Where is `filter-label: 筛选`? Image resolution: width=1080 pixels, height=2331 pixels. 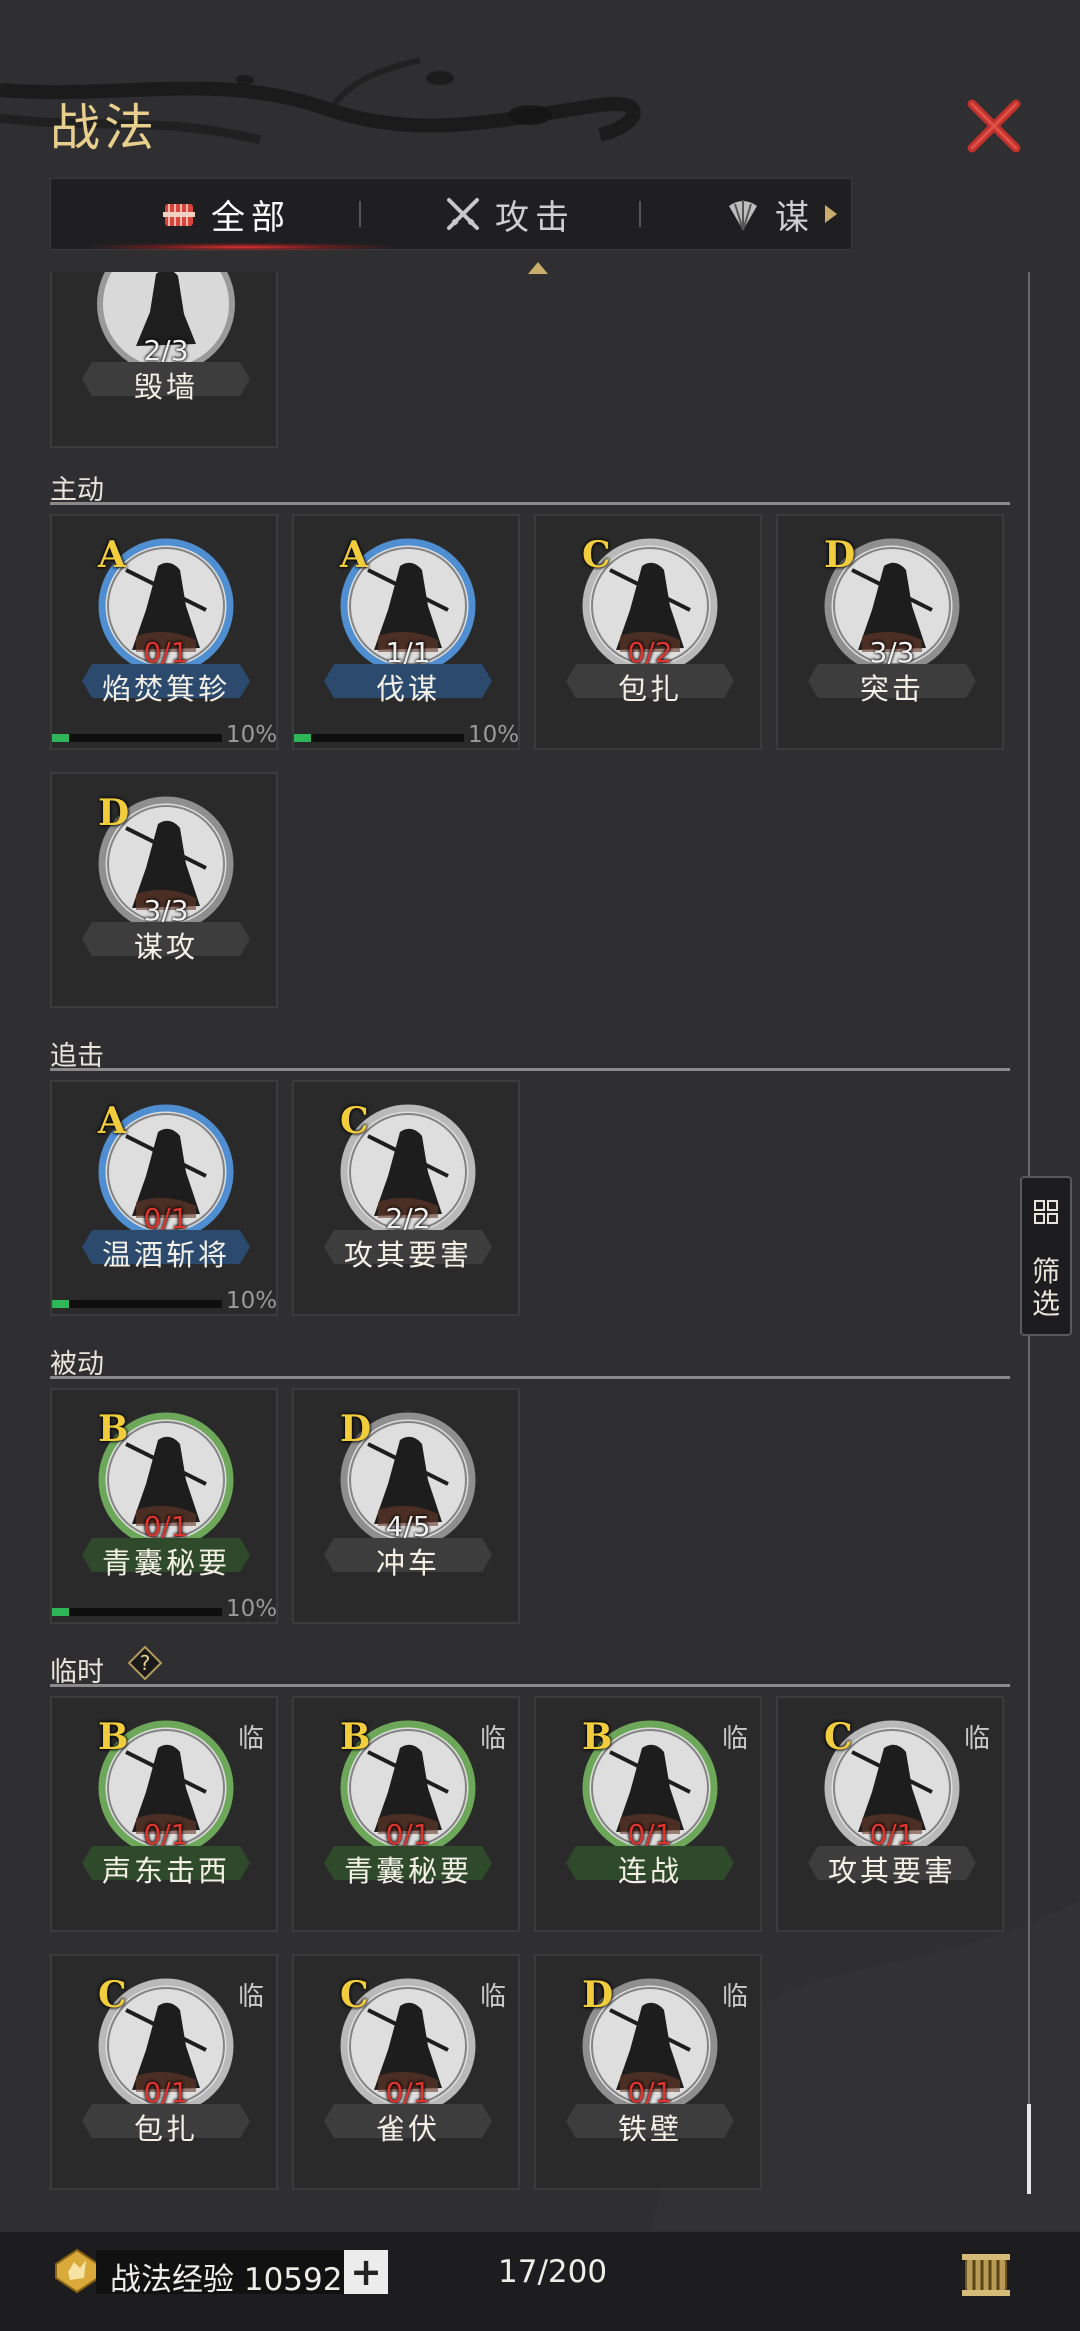 filter-label: 筛选 is located at coordinates (1045, 1287).